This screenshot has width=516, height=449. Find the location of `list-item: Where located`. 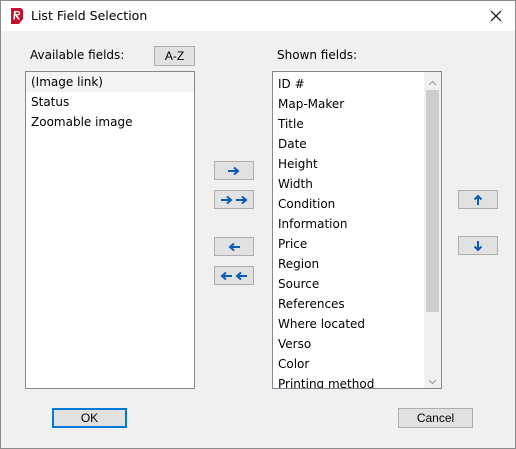

list-item: Where located is located at coordinates (357, 324).